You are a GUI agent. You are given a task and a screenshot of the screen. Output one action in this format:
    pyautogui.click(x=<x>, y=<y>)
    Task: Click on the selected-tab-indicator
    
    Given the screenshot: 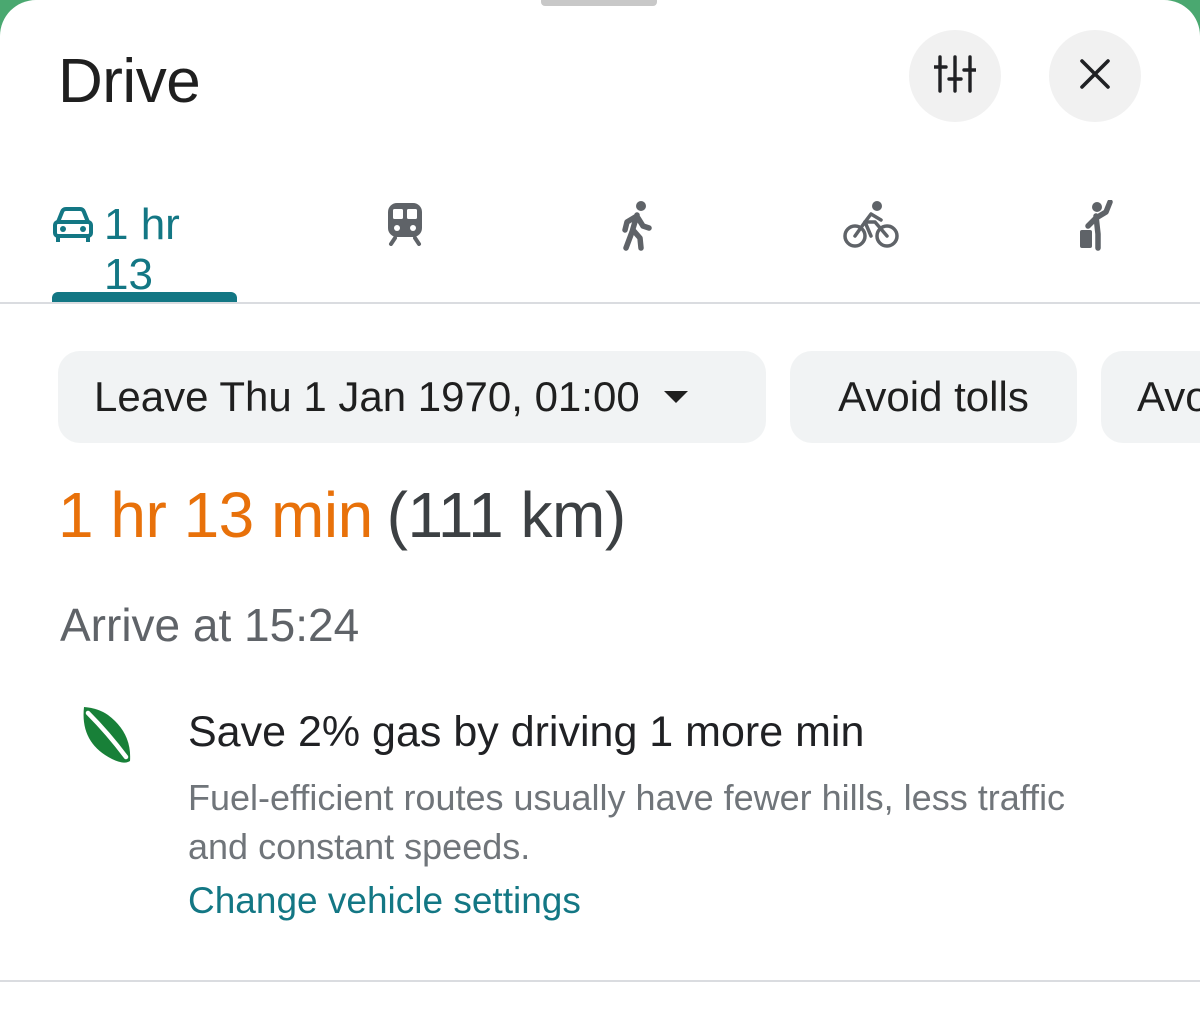 What is the action you would take?
    pyautogui.click(x=144, y=297)
    